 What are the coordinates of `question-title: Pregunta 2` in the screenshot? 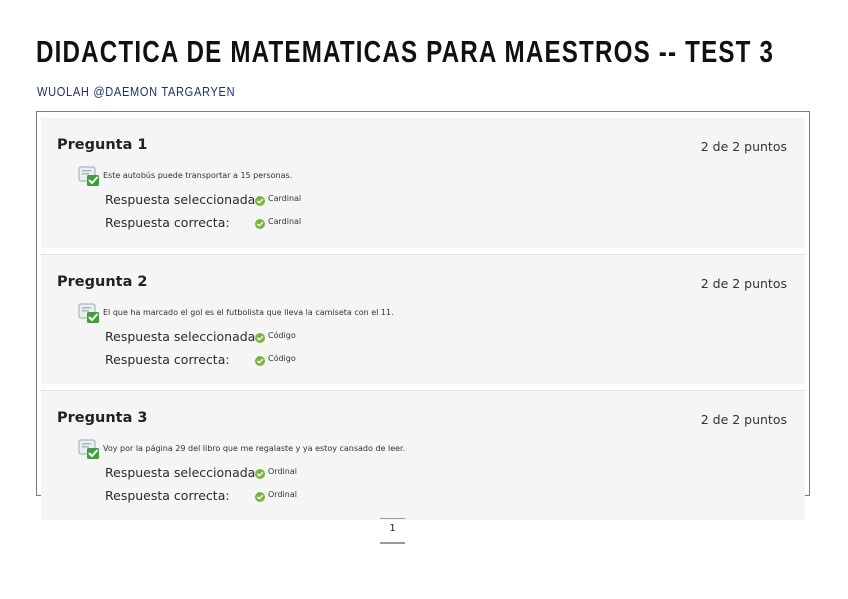 It's located at (102, 282).